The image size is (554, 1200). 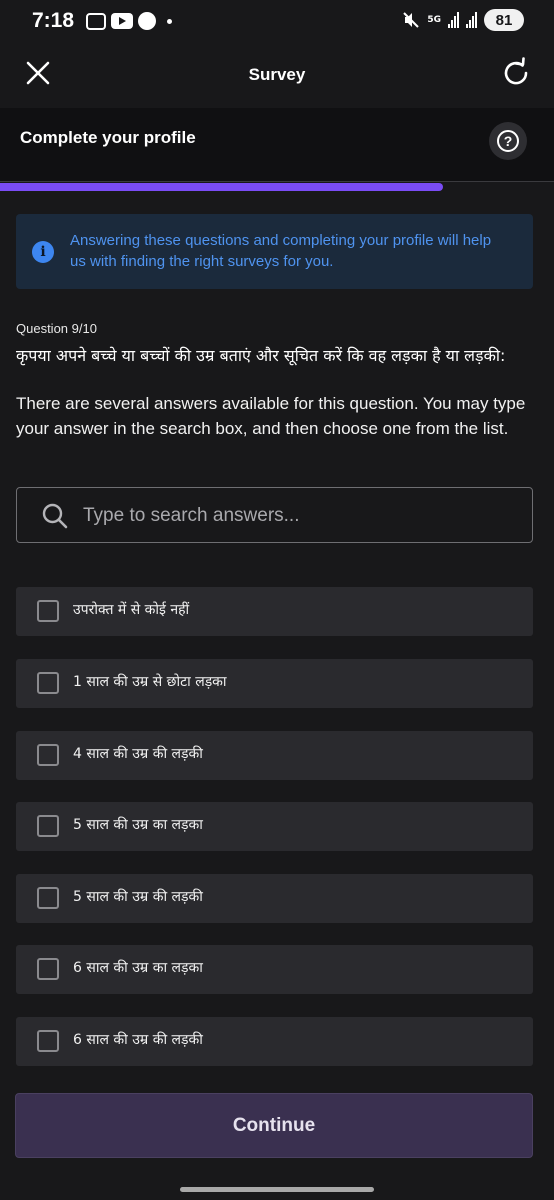 I want to click on status-system-icons: 5G 81, so click(x=463, y=20).